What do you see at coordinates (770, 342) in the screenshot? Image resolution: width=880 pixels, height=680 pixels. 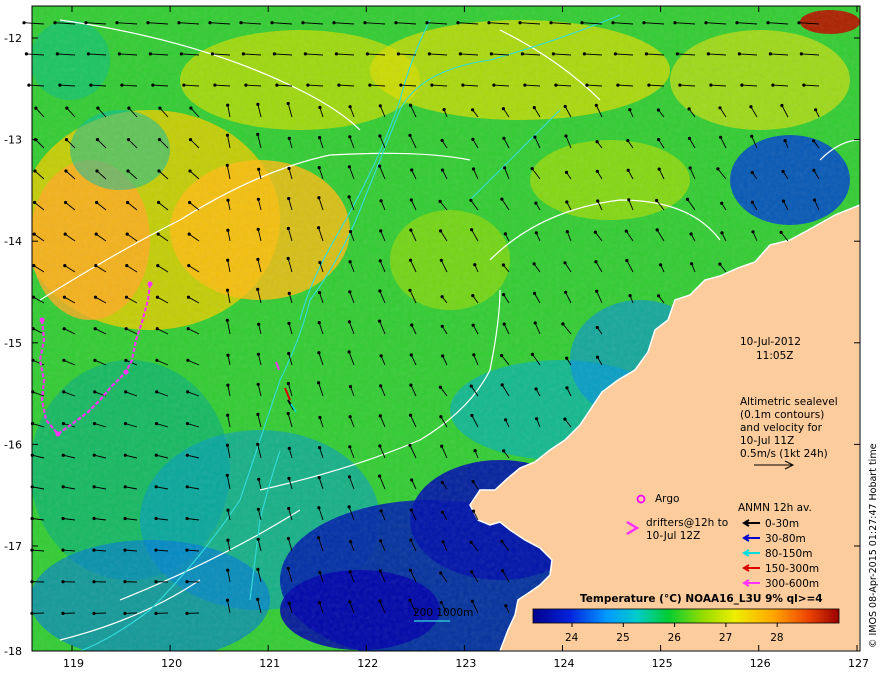 I see `map-date: 10-Jul-2012` at bounding box center [770, 342].